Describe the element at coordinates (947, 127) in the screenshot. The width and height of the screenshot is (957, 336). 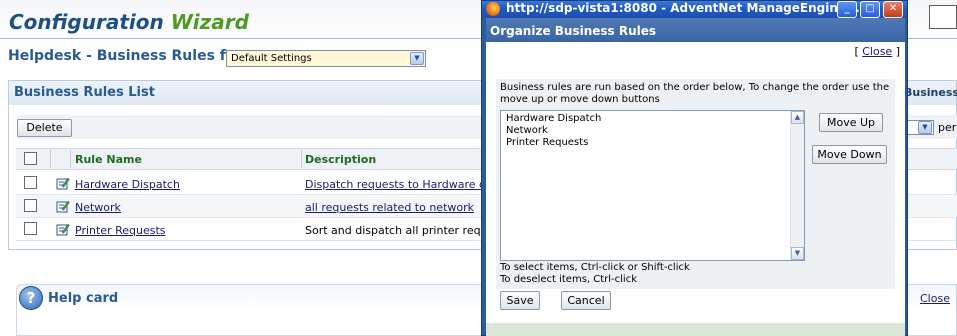
I see `per-page-label: per` at that location.